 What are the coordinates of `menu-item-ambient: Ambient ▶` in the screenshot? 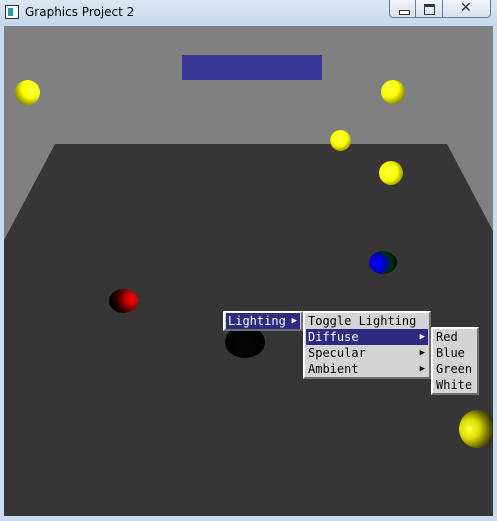 It's located at (367, 369).